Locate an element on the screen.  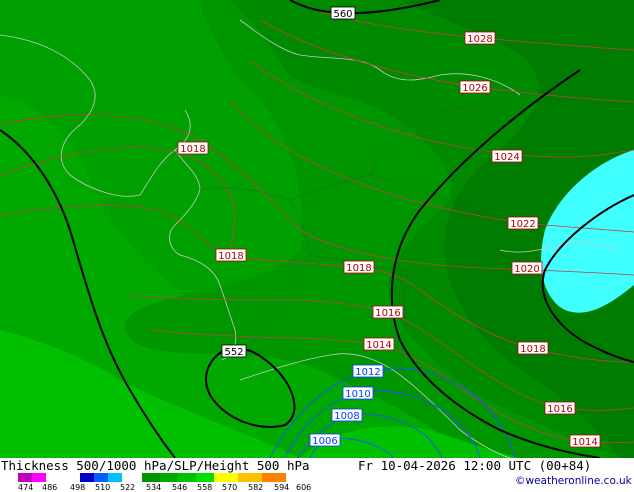
scale-tick-534: 534 is located at coordinates (154, 487).